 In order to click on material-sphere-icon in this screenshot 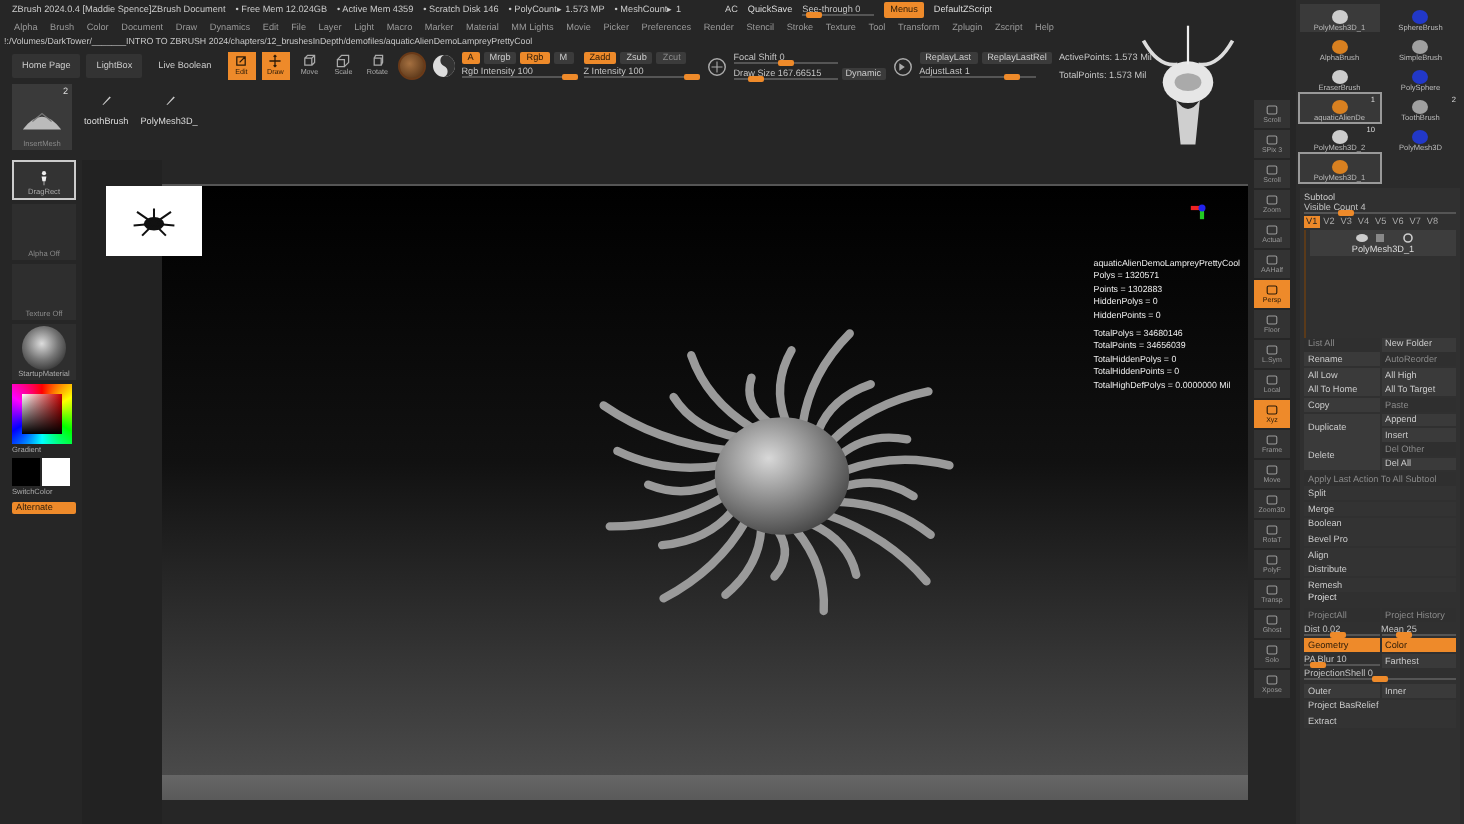, I will do `click(44, 347)`.